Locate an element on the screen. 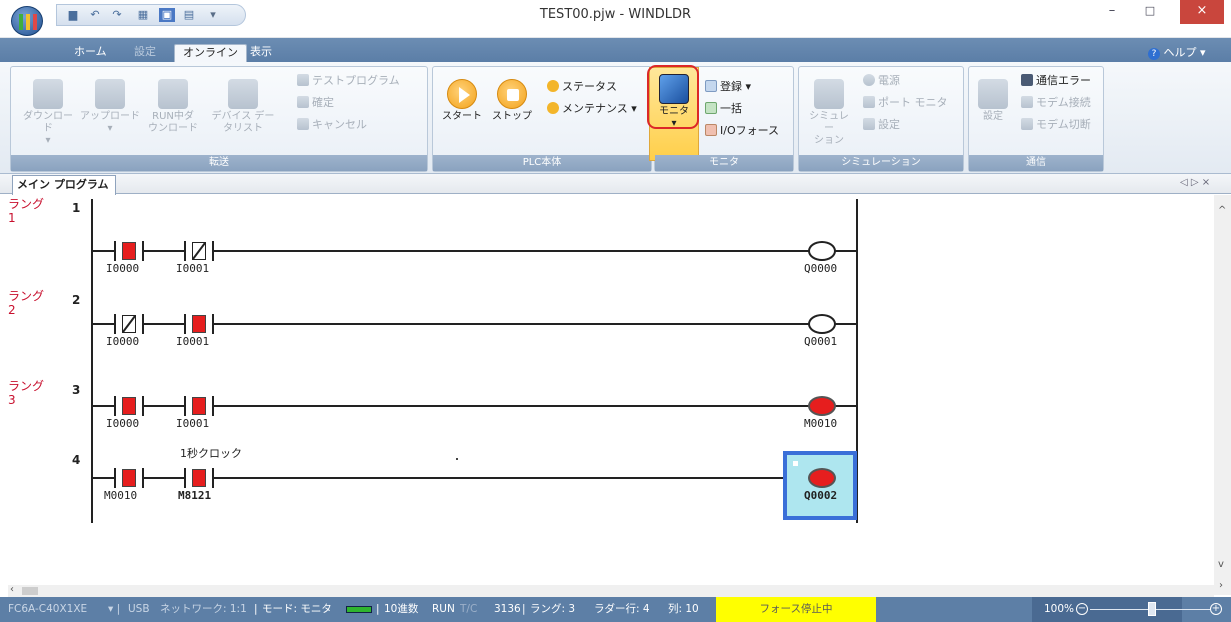  coil-q0002 is located at coordinates (822, 478).